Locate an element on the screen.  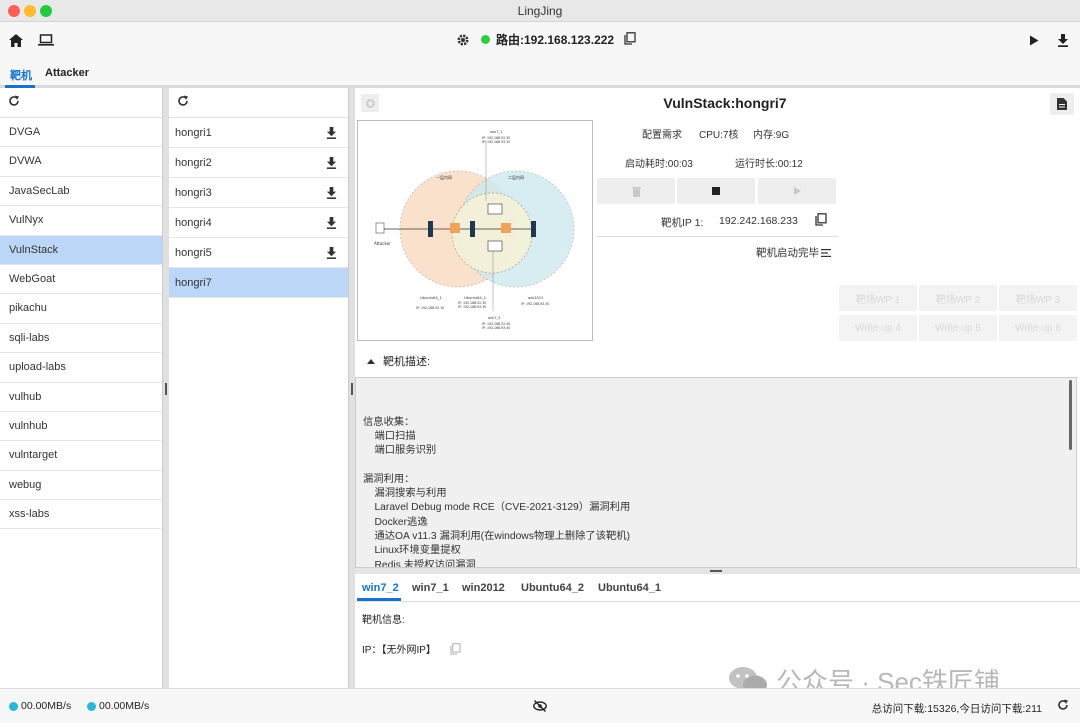
upload-speed: 00.00MB/s is located at coordinates (40, 706).